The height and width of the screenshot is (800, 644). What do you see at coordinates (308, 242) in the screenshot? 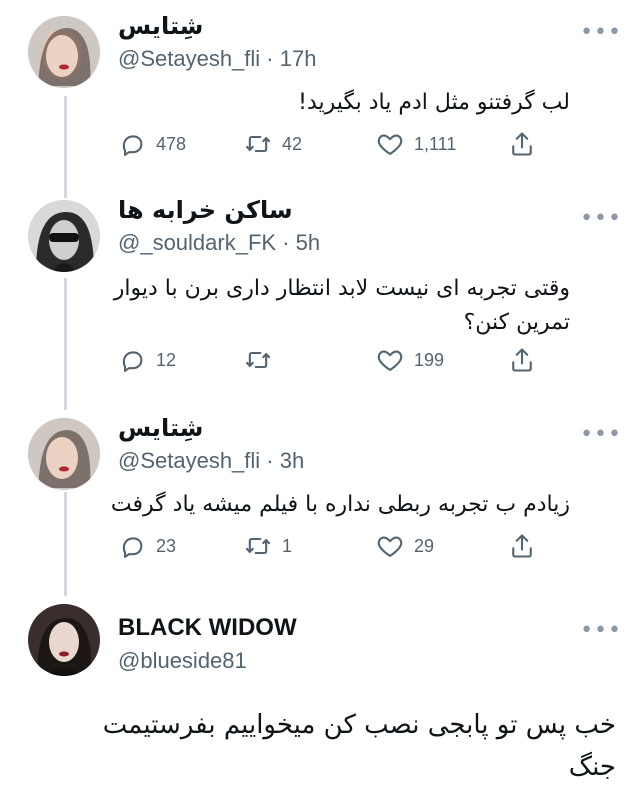
I see `timestamp: 5h` at bounding box center [308, 242].